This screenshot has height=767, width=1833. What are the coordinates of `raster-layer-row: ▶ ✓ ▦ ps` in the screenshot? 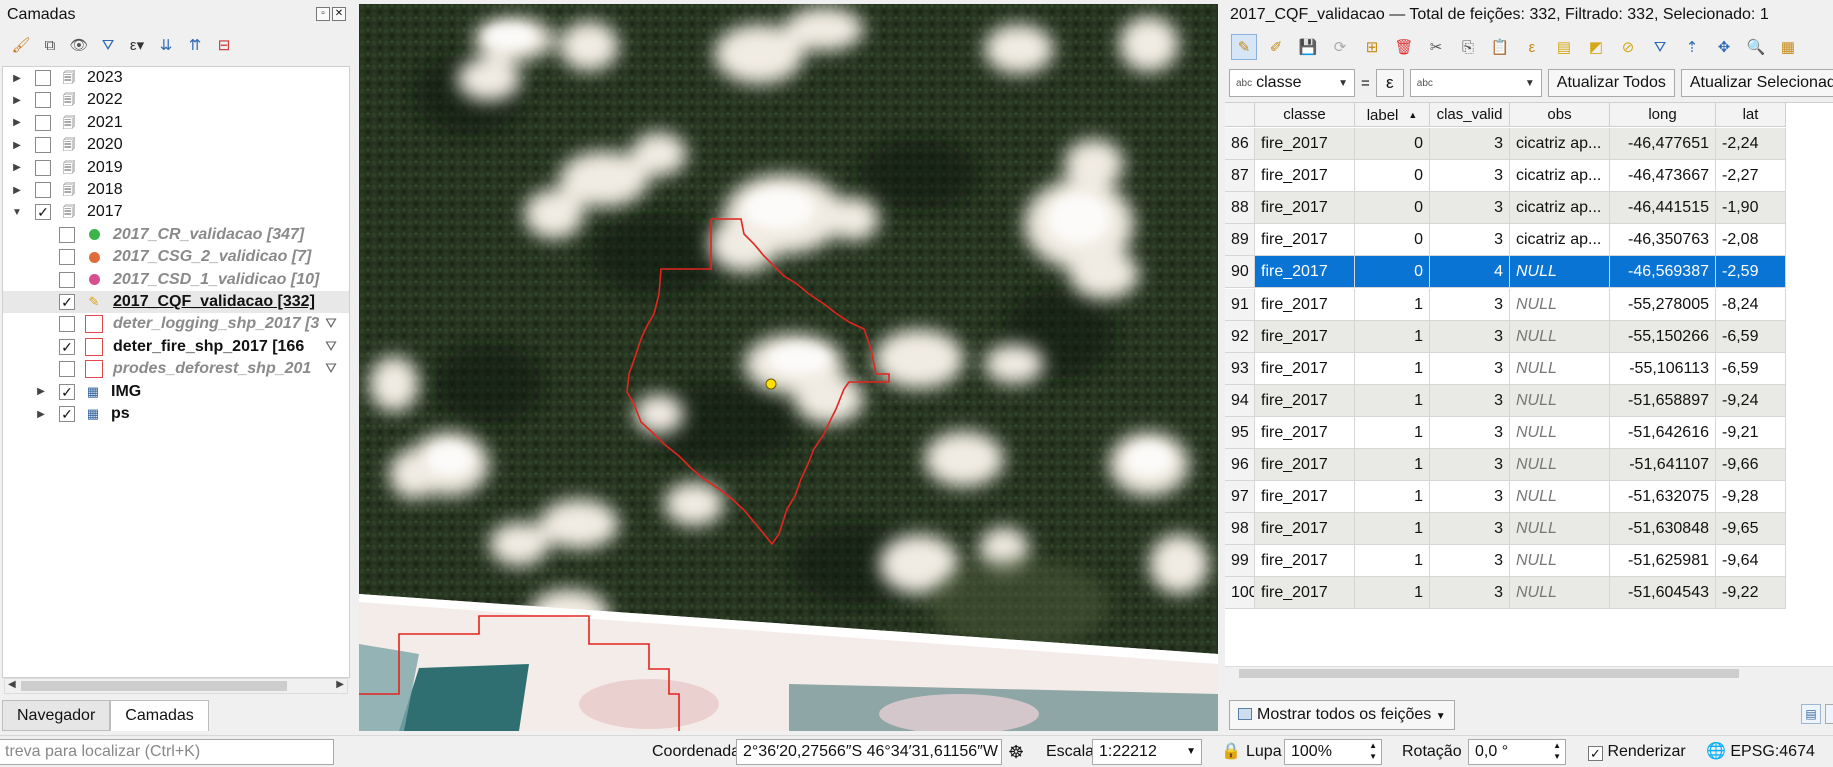 It's located at (176, 414).